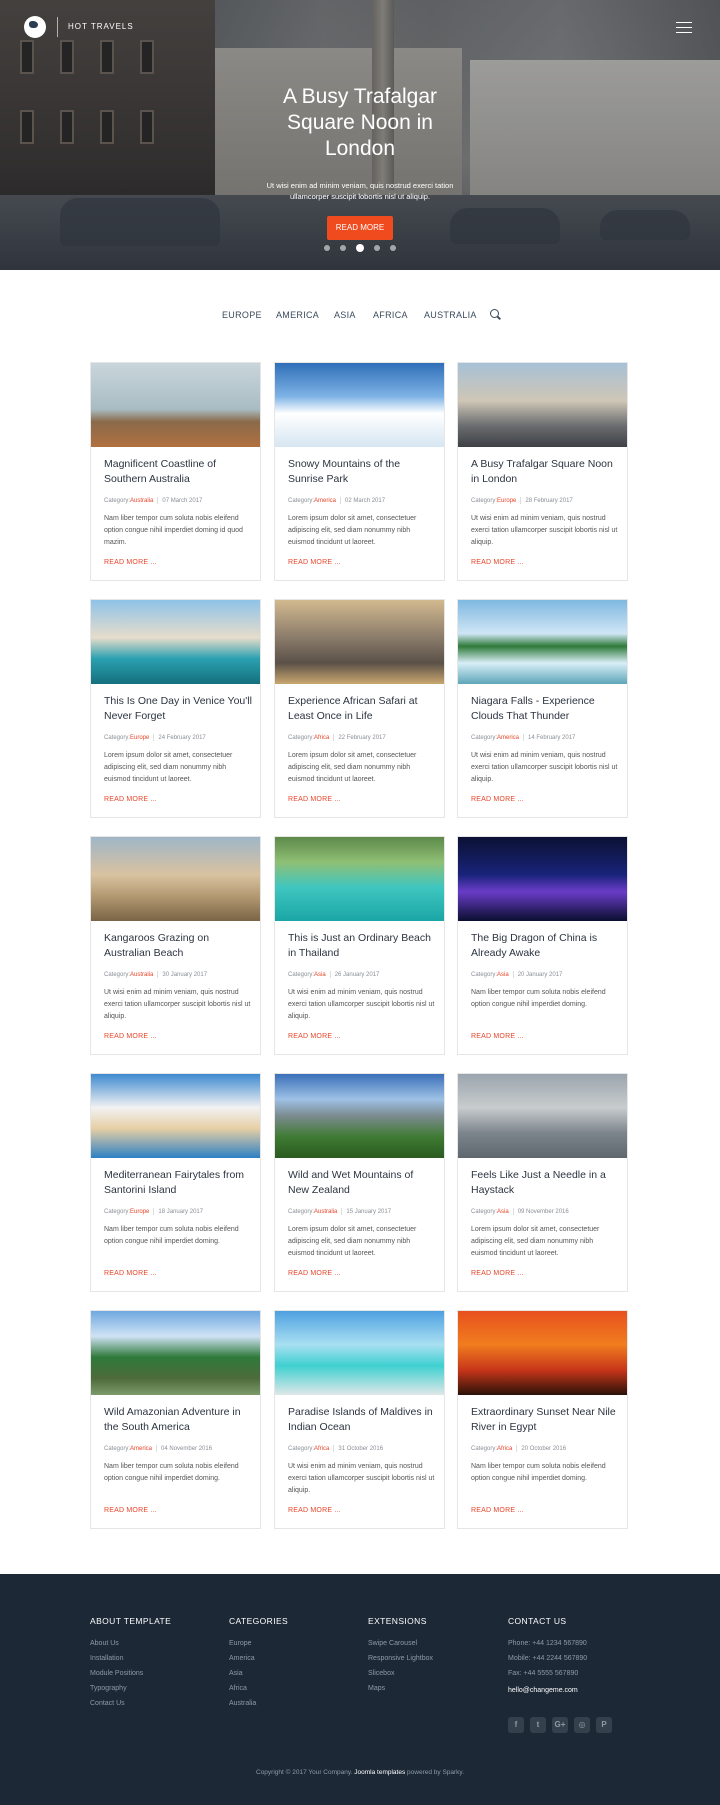  Describe the element at coordinates (438, 1674) in the screenshot. I see `footer-link: Slicebox` at that location.